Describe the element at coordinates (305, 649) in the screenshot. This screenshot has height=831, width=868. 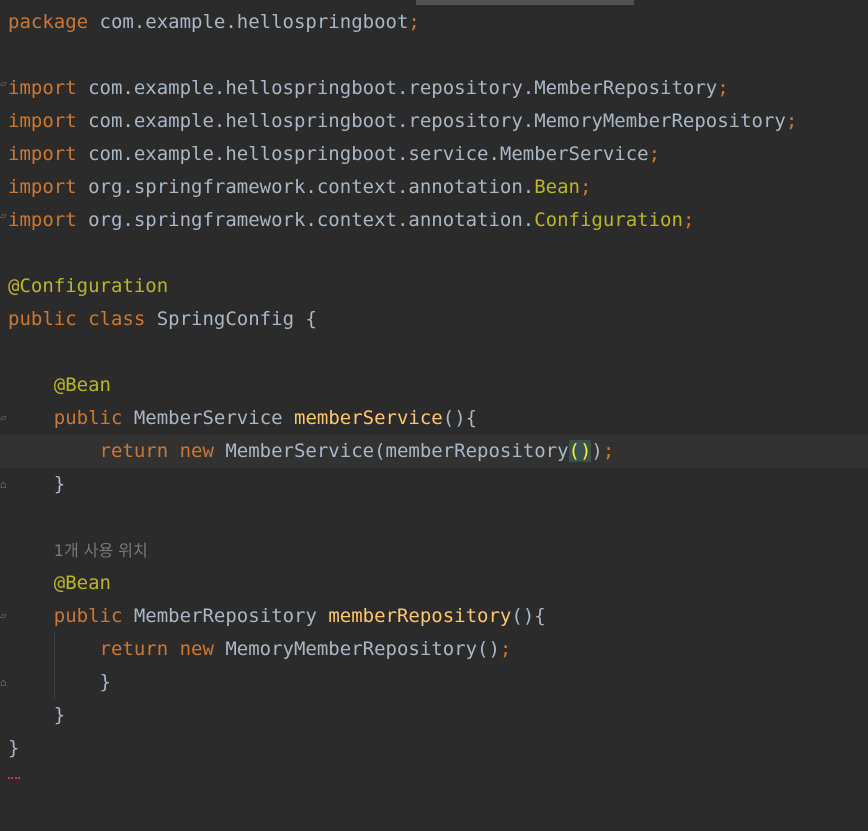
I see `code-line-return: return new MemoryMemberRepository();` at that location.